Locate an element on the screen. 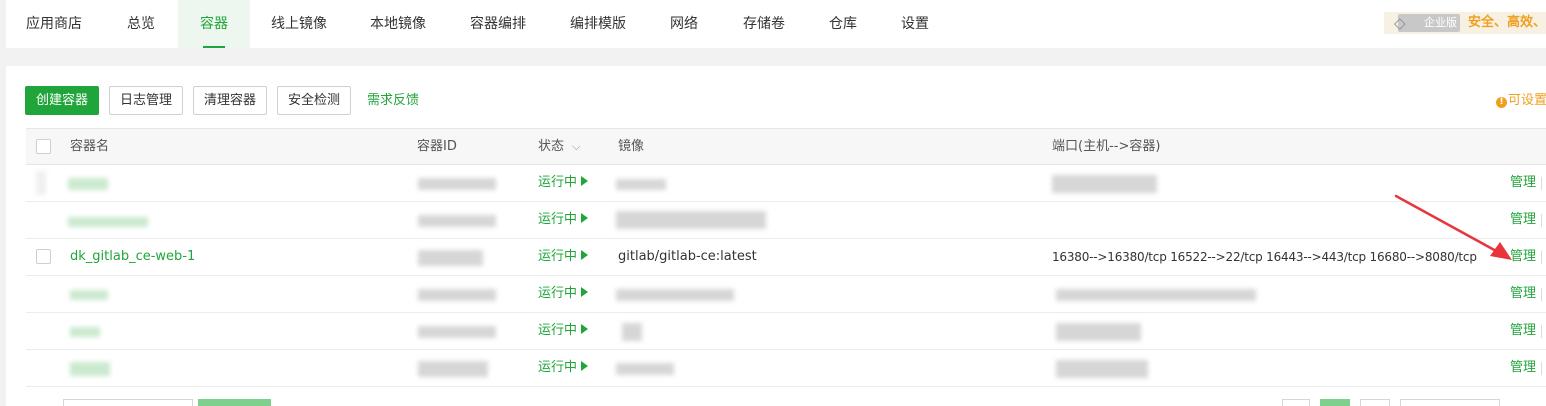  tab-online-images: 线上镜像 is located at coordinates (299, 24).